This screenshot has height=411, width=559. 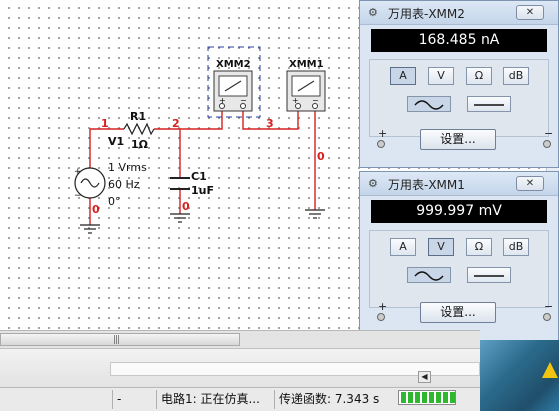 I want to click on meter-reading: 999.997 mV, so click(x=459, y=211).